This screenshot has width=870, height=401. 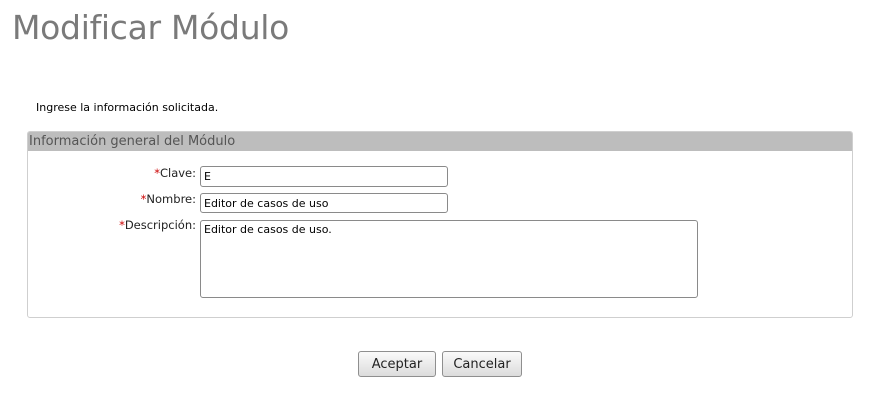 What do you see at coordinates (171, 199) in the screenshot?
I see `nombre-label-text: Nombre:` at bounding box center [171, 199].